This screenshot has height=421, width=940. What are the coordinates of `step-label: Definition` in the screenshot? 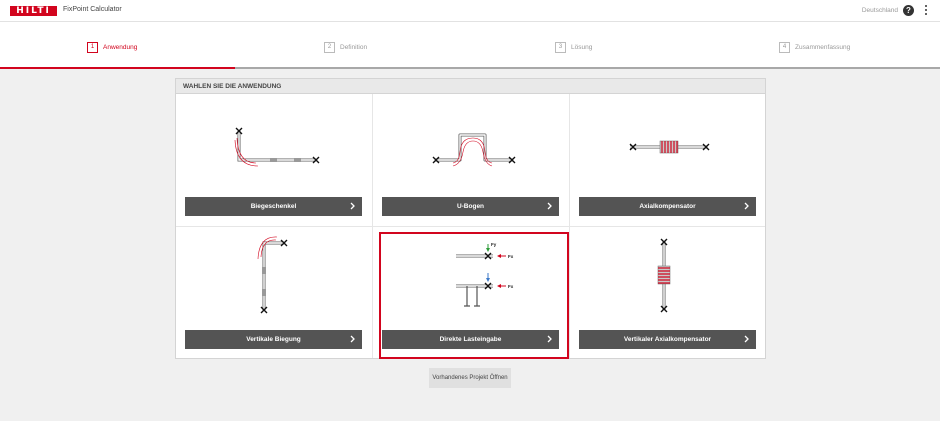 It's located at (354, 47).